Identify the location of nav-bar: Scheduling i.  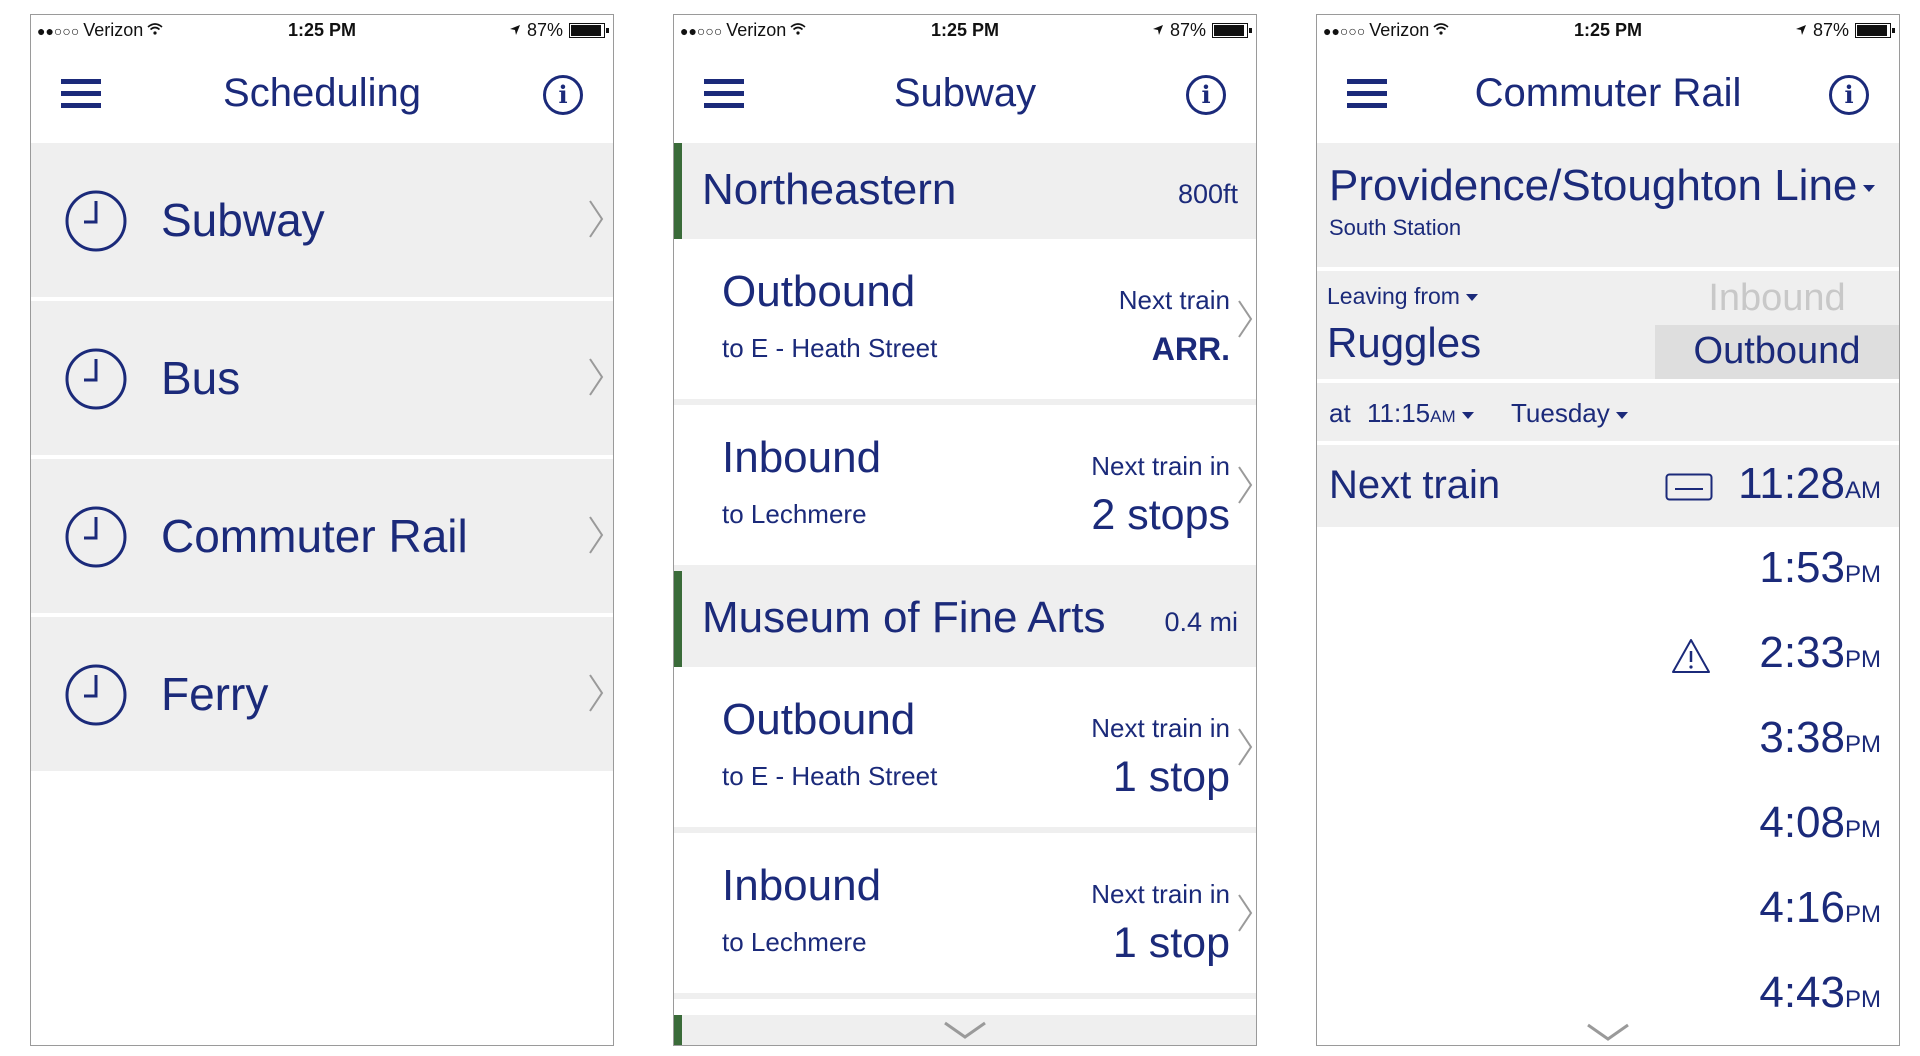
(322, 94).